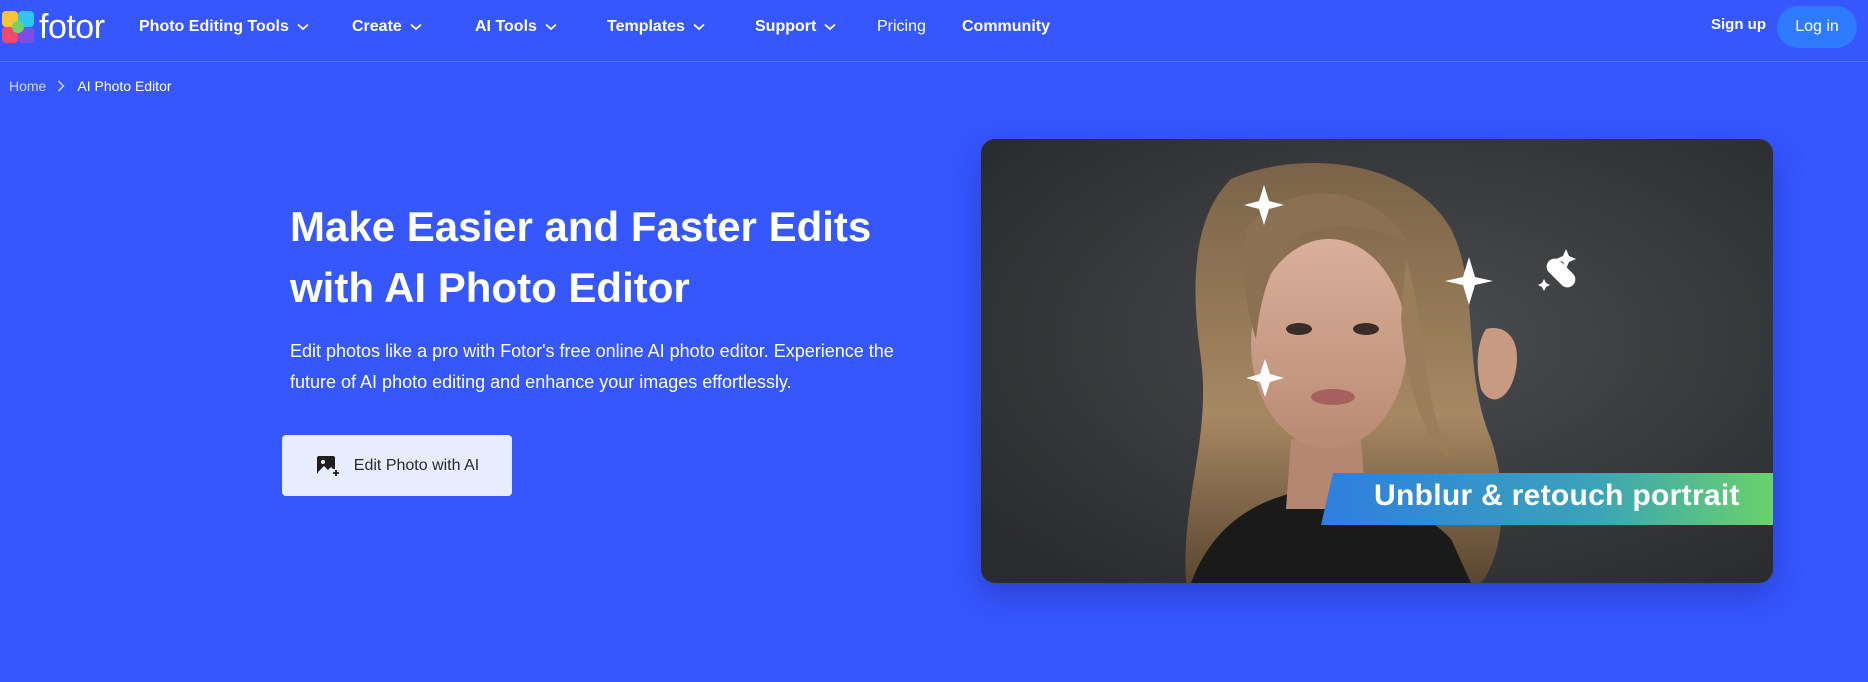 The width and height of the screenshot is (1868, 682). I want to click on log-in-button: Log in, so click(1817, 27).